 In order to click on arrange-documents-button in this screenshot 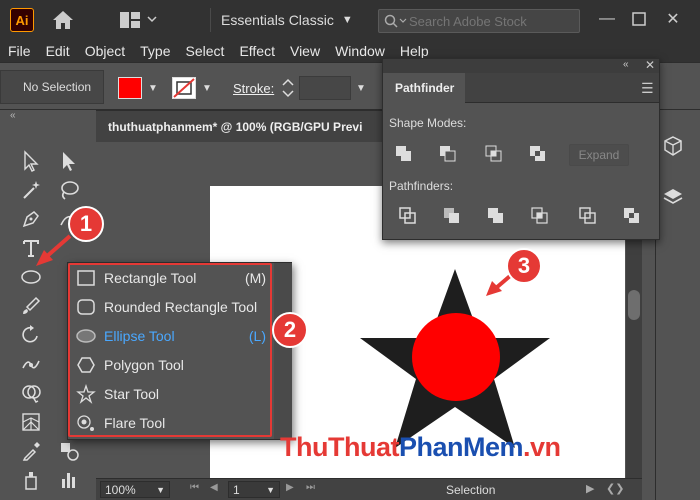, I will do `click(138, 20)`.